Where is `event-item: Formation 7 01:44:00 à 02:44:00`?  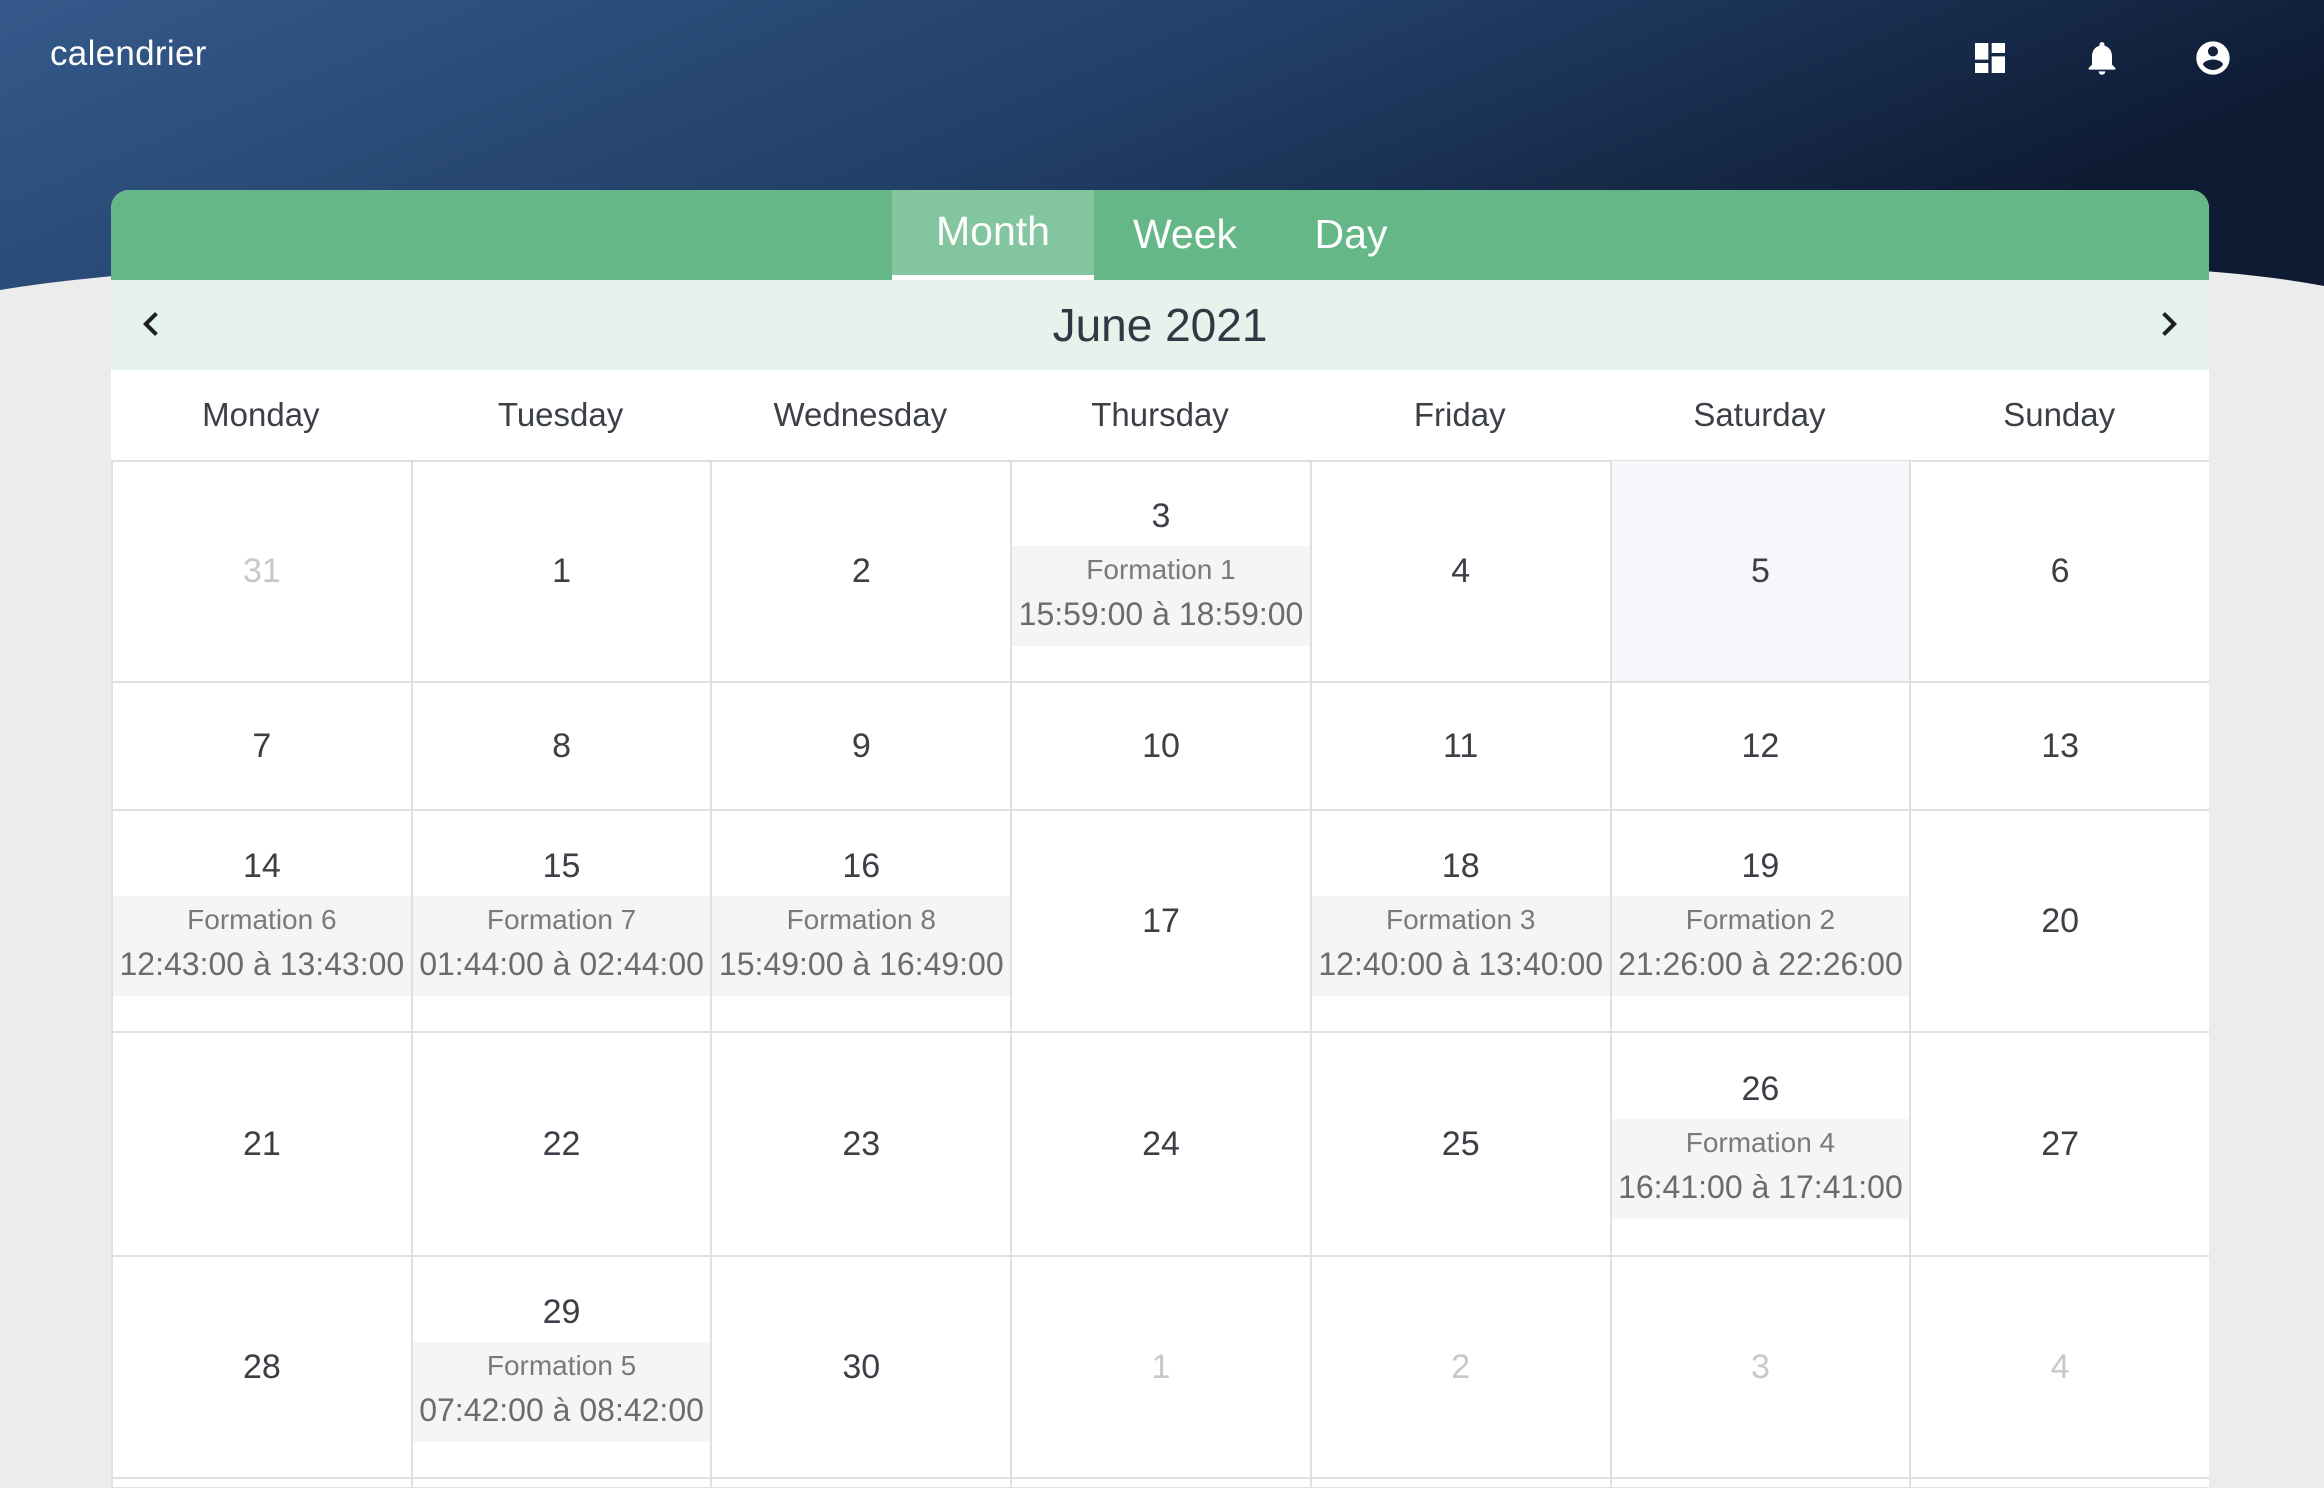 event-item: Formation 7 01:44:00 à 02:44:00 is located at coordinates (561, 946).